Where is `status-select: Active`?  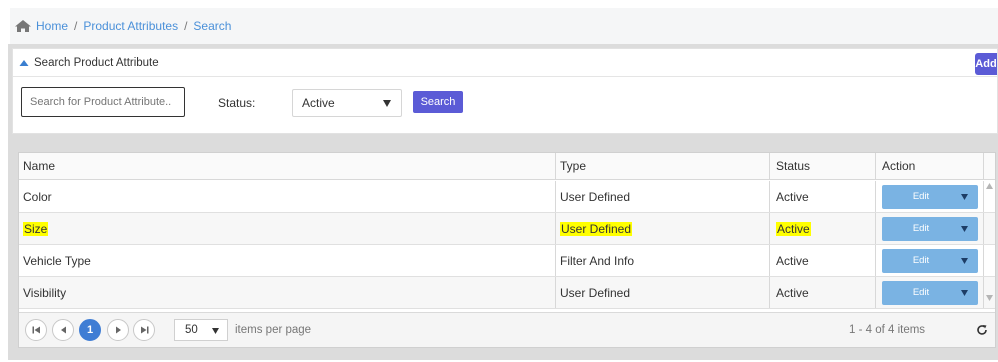 status-select: Active is located at coordinates (347, 103).